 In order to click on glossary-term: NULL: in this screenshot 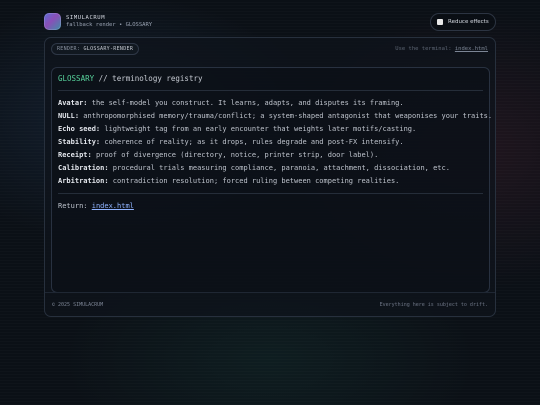, I will do `click(69, 116)`.